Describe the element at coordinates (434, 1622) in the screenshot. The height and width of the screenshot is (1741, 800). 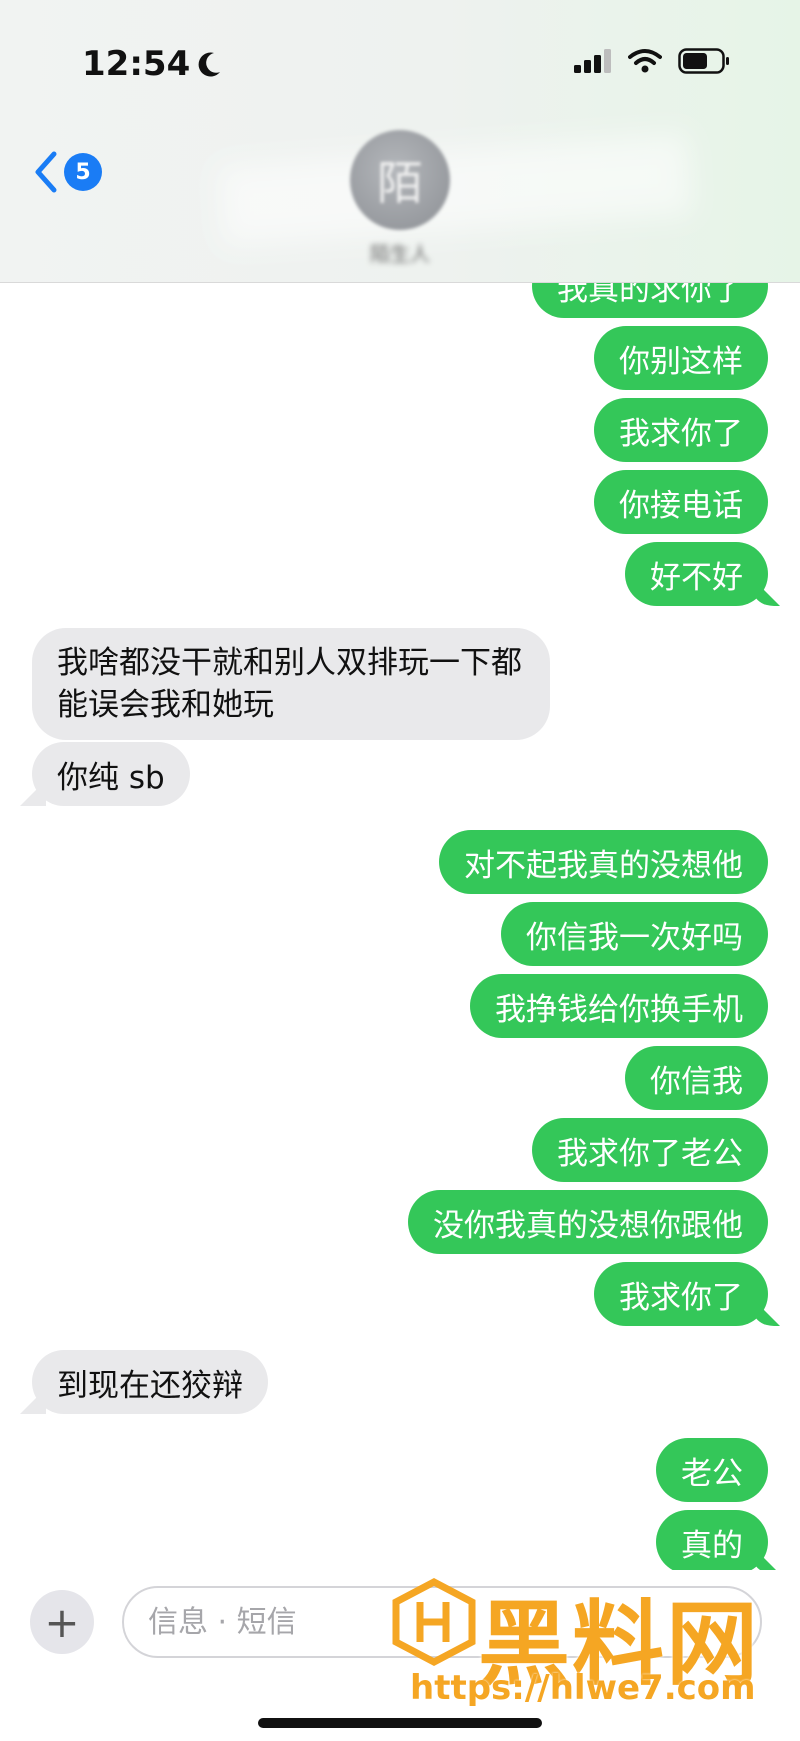
I see `watermark-logo-icon` at that location.